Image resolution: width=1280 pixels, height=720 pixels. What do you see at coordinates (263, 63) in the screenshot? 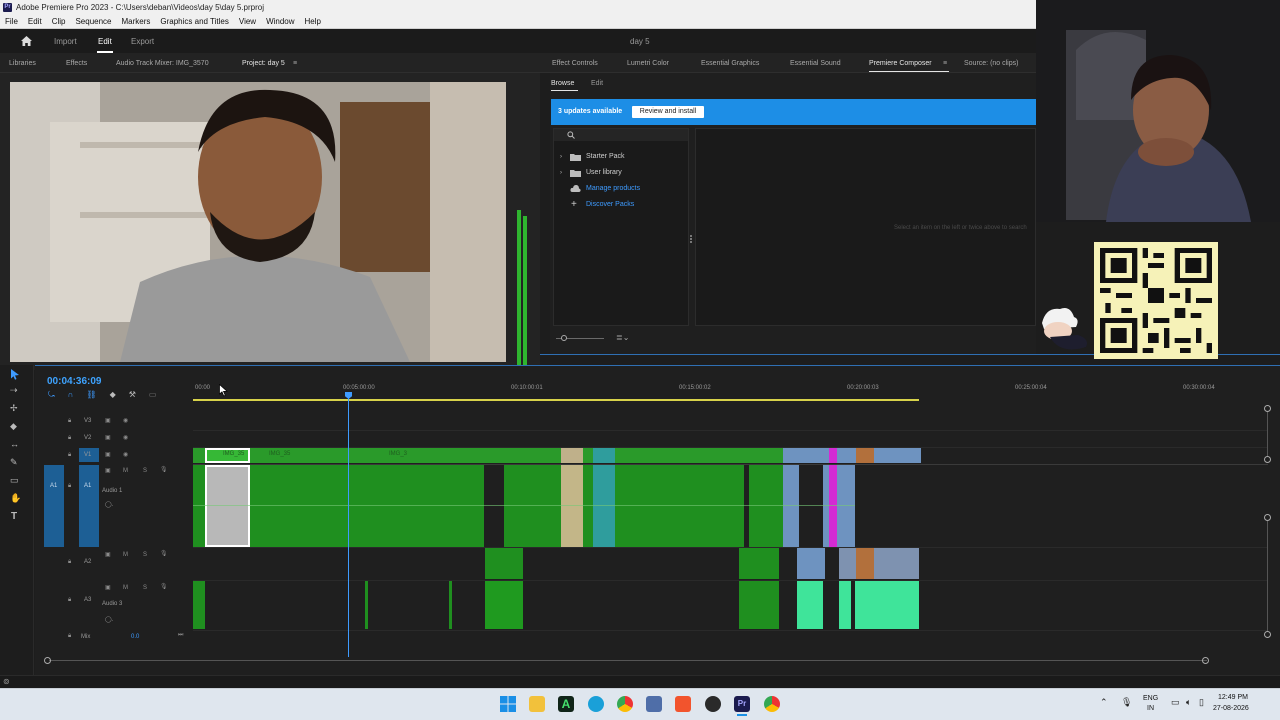
I see `tab-project: Project: day 5` at bounding box center [263, 63].